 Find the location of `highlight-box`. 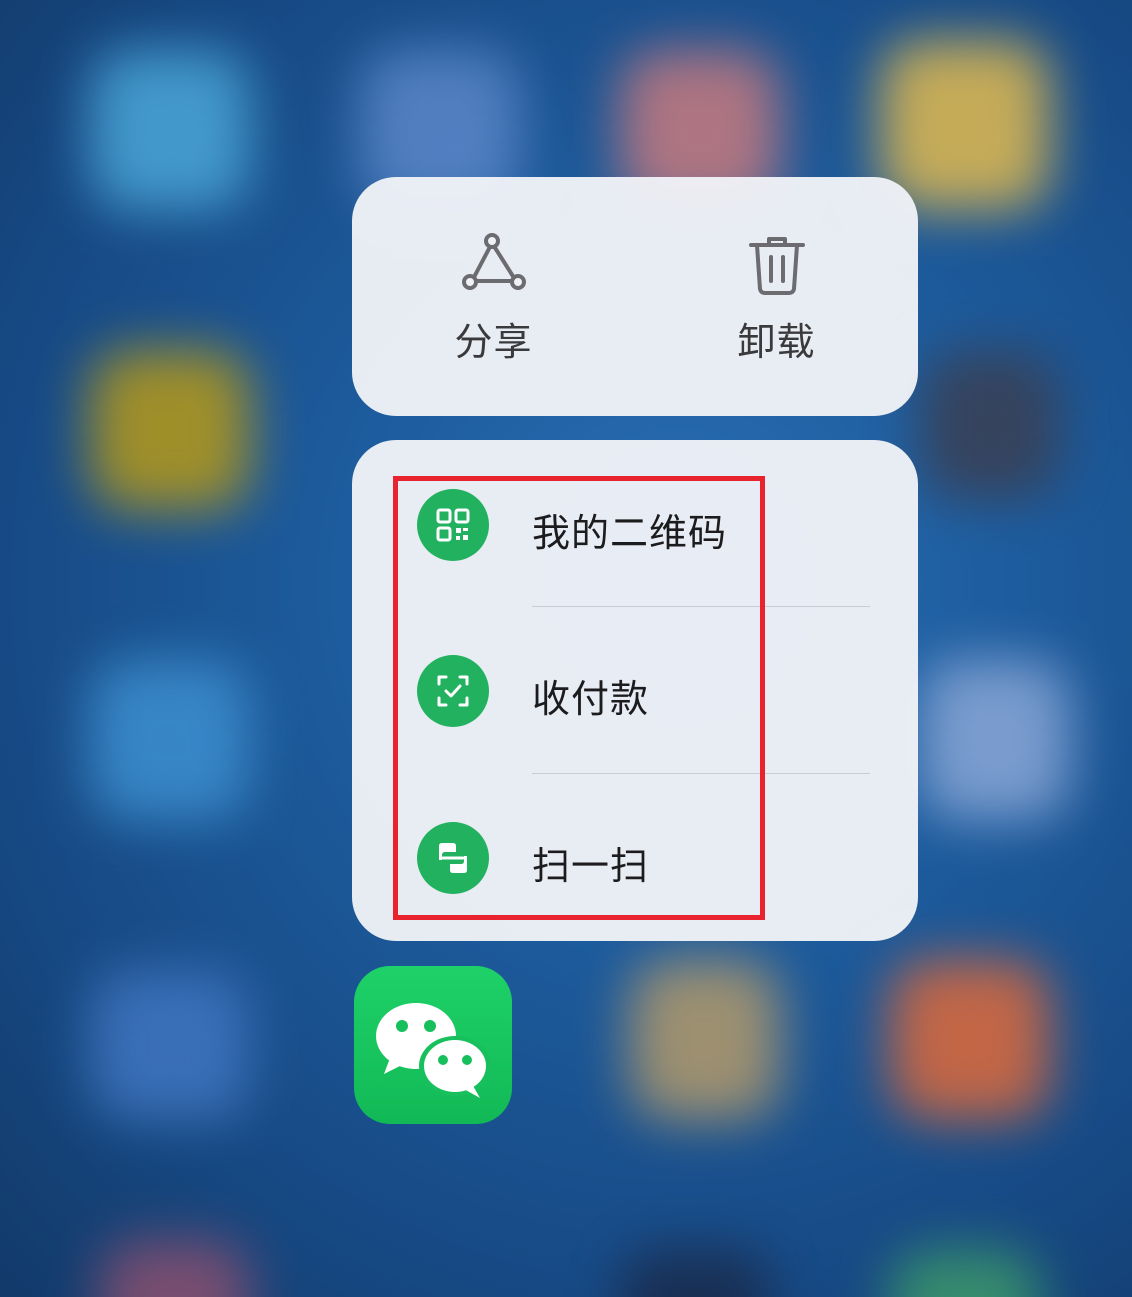

highlight-box is located at coordinates (579, 698).